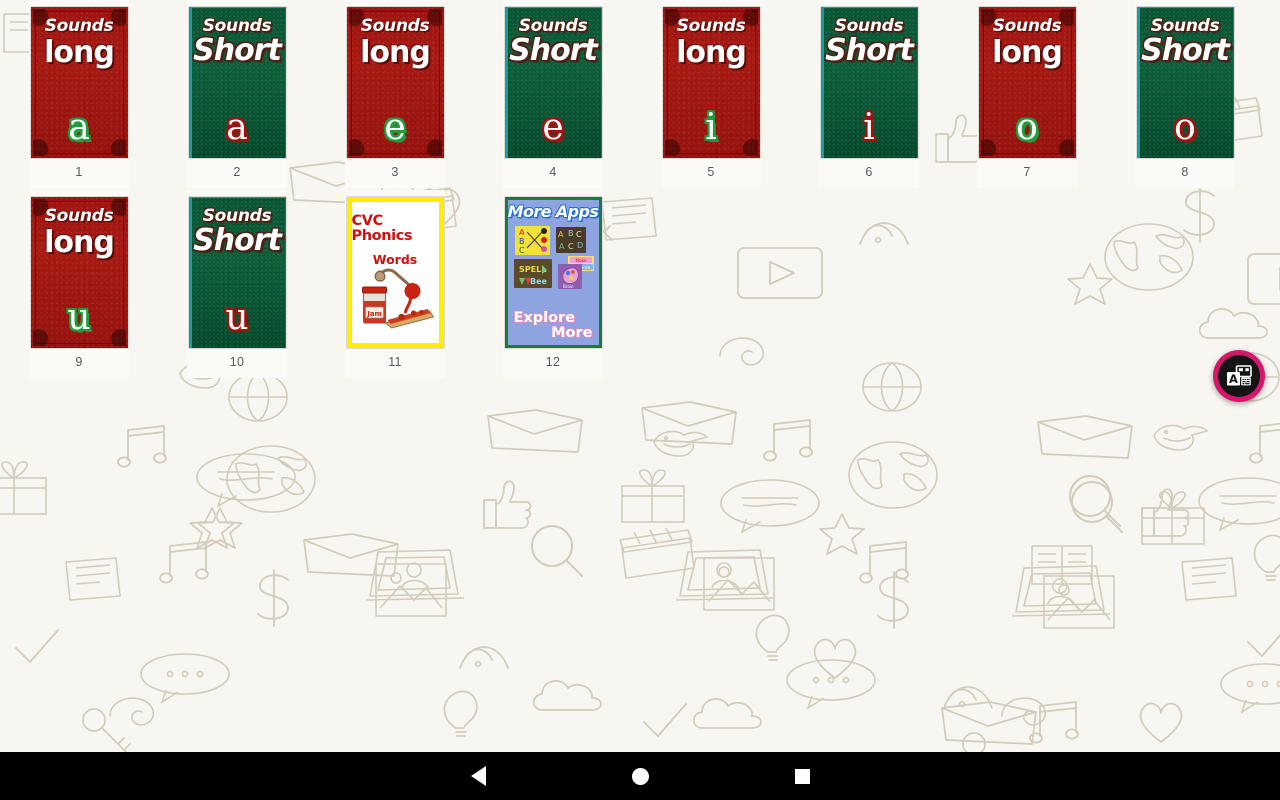  I want to click on book-cover-10: Sounds Short u, so click(237, 272).